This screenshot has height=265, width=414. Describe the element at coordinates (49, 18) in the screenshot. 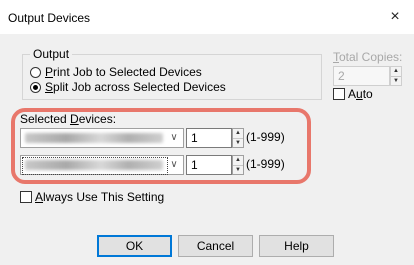

I see `window-title: Output Devices` at that location.